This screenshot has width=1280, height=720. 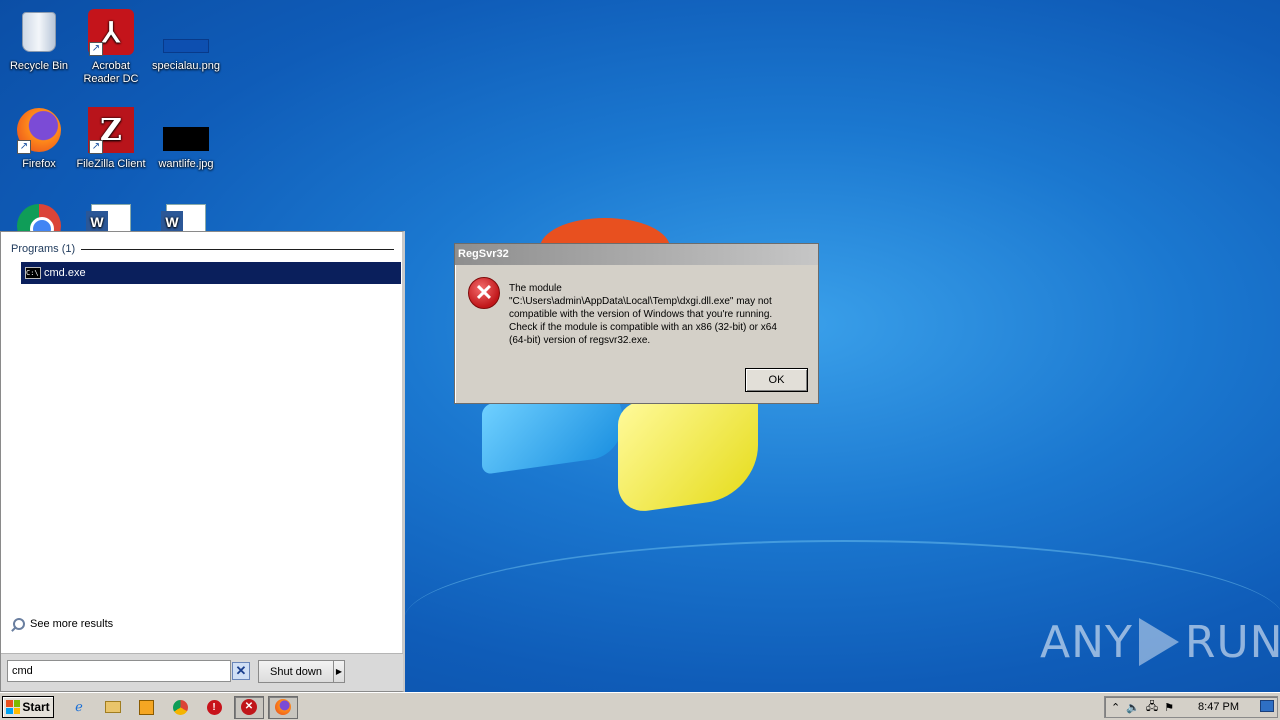 I want to click on desktop-icon-recycle-bin: Recycle Bin, so click(x=39, y=40).